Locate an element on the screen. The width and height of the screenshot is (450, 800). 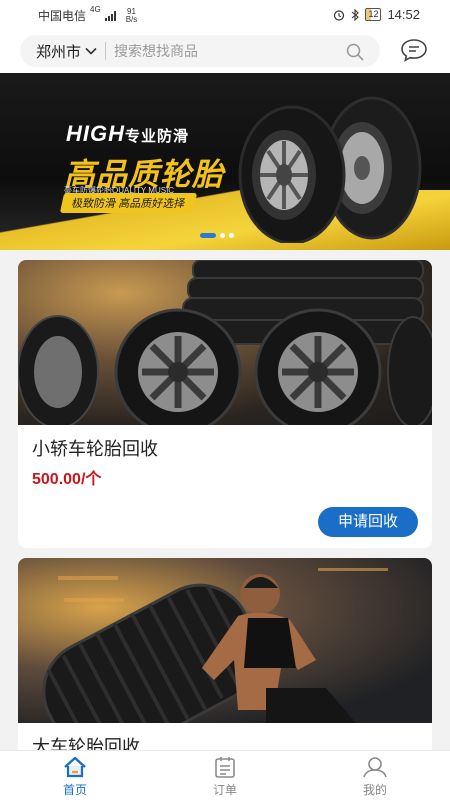
profile-icon is located at coordinates (375, 766).